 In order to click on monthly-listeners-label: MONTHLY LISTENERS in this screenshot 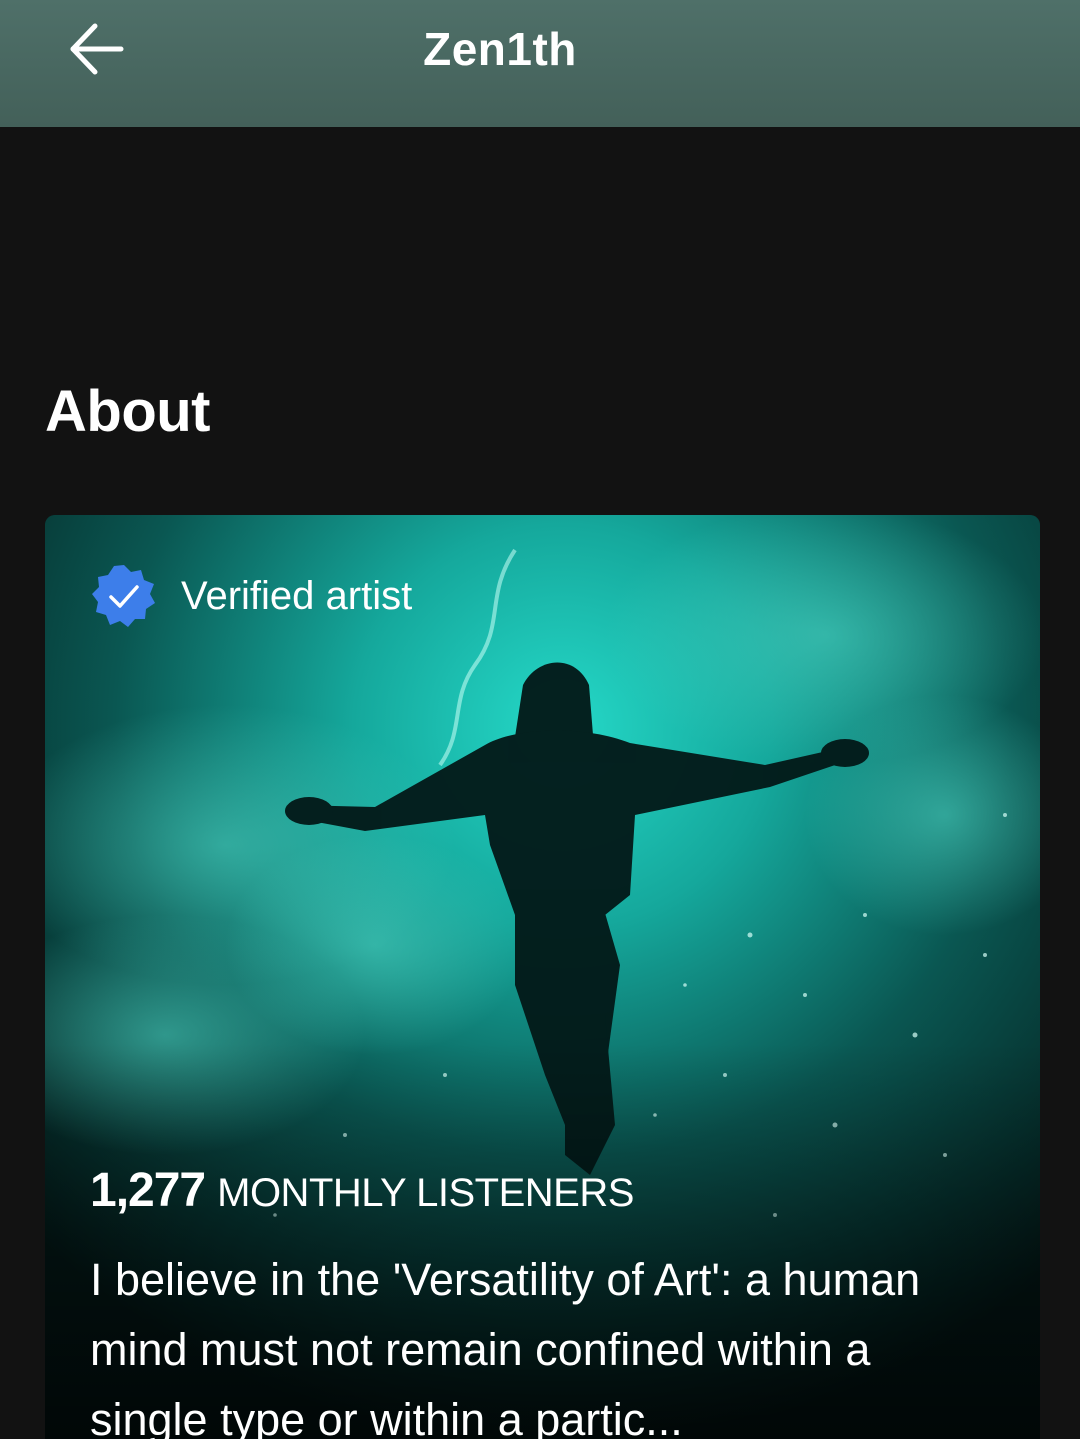, I will do `click(425, 1193)`.